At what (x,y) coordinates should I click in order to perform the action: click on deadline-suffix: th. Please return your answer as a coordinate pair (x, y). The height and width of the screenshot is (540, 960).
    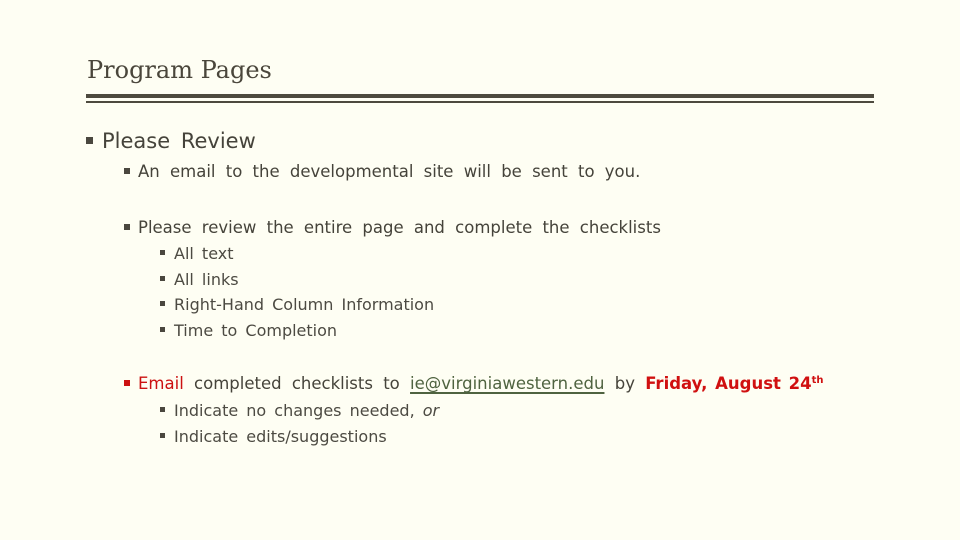
    Looking at the image, I should click on (817, 380).